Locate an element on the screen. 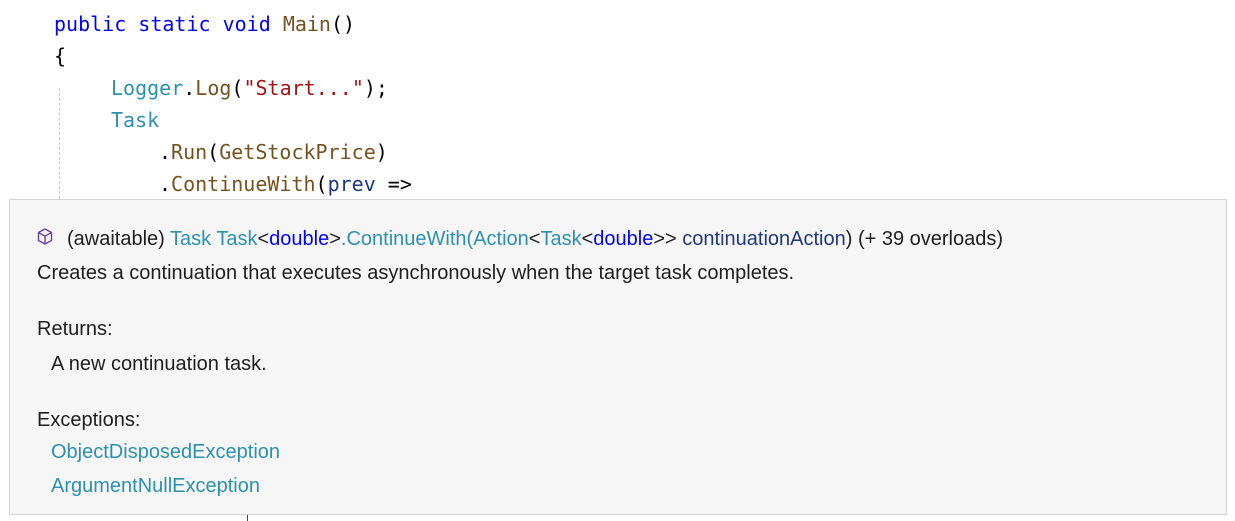  keyword-void: void is located at coordinates (246, 24).